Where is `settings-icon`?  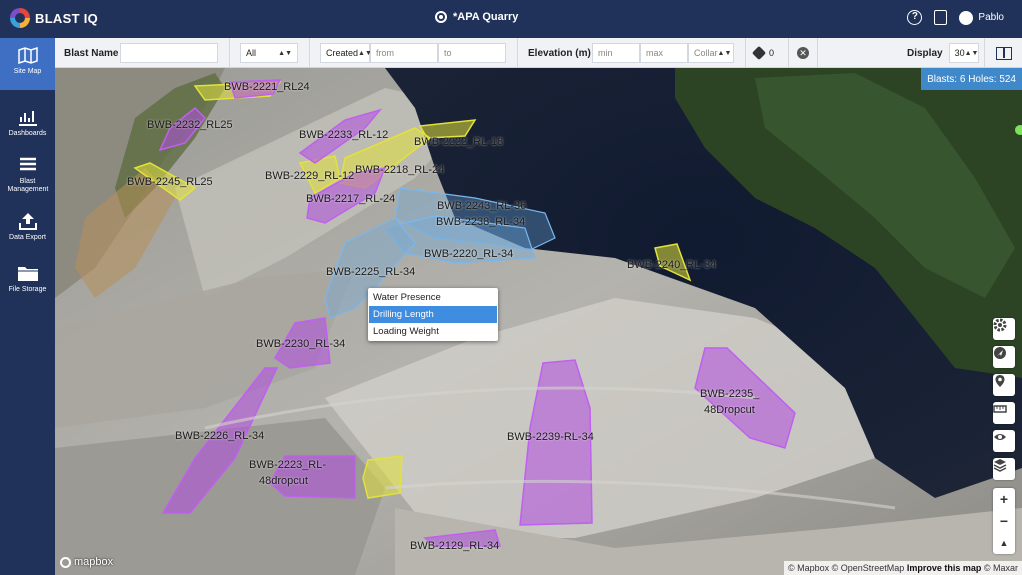 settings-icon is located at coordinates (1000, 325).